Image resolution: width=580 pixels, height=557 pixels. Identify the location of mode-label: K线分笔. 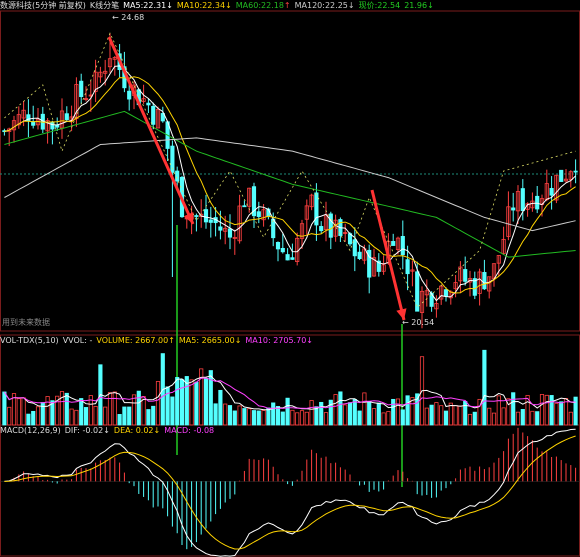
(104, 5).